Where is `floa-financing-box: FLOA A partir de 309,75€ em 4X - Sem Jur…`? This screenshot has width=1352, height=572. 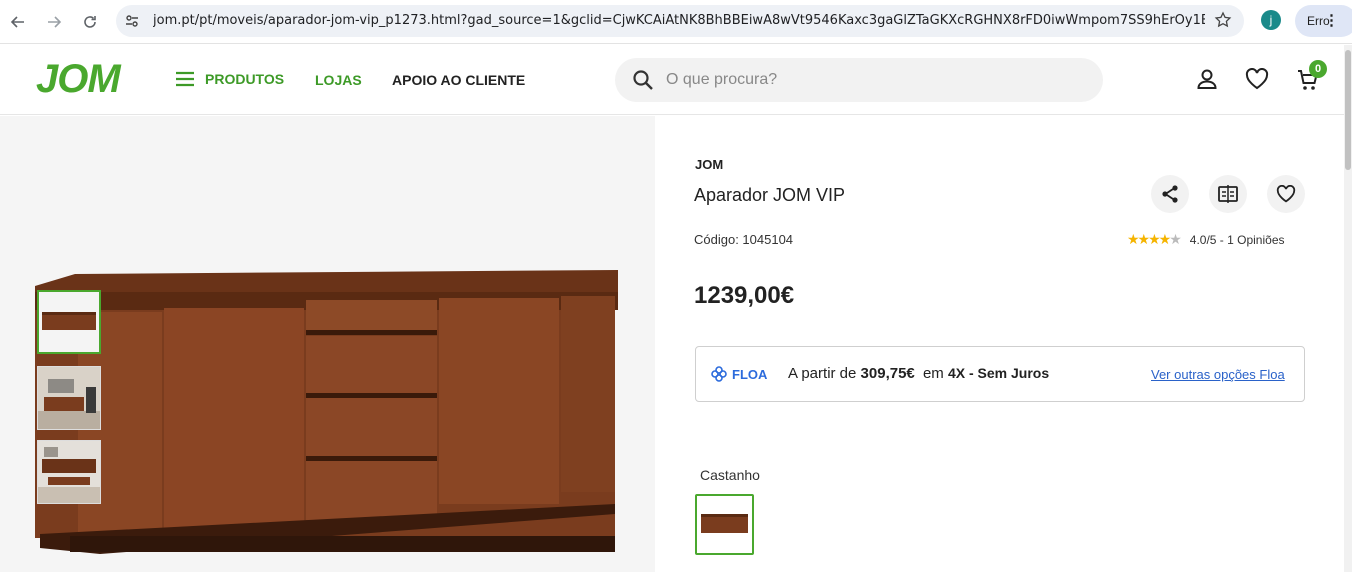 floa-financing-box: FLOA A partir de 309,75€ em 4X - Sem Jur… is located at coordinates (1000, 374).